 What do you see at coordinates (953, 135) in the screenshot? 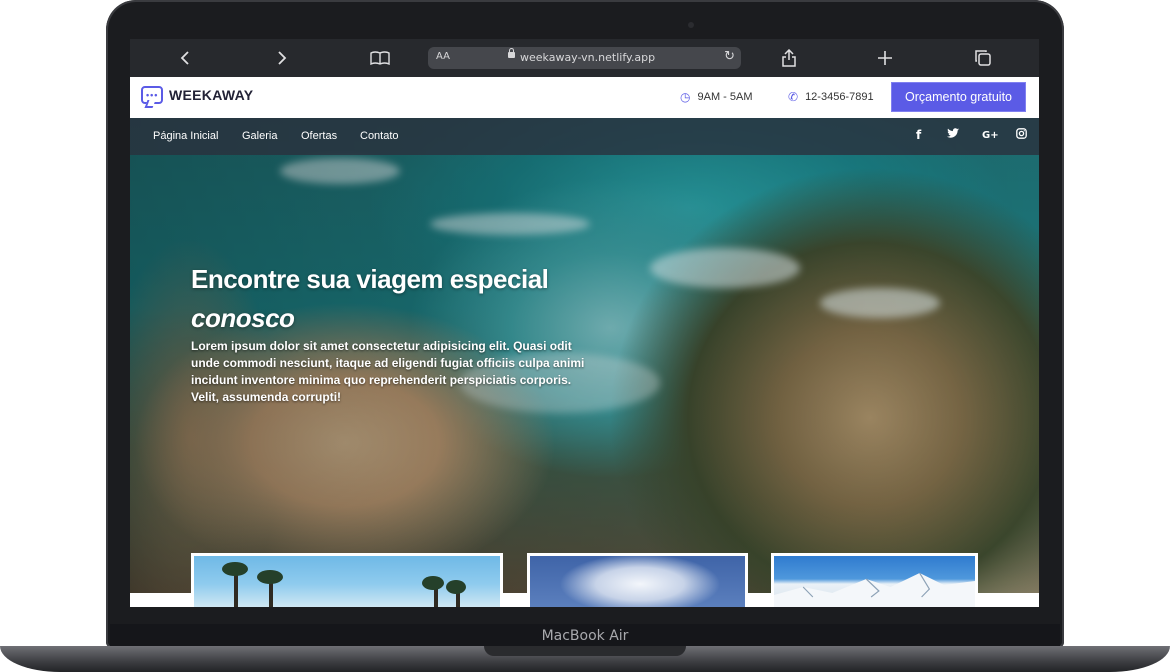
I see `twitter-icon` at bounding box center [953, 135].